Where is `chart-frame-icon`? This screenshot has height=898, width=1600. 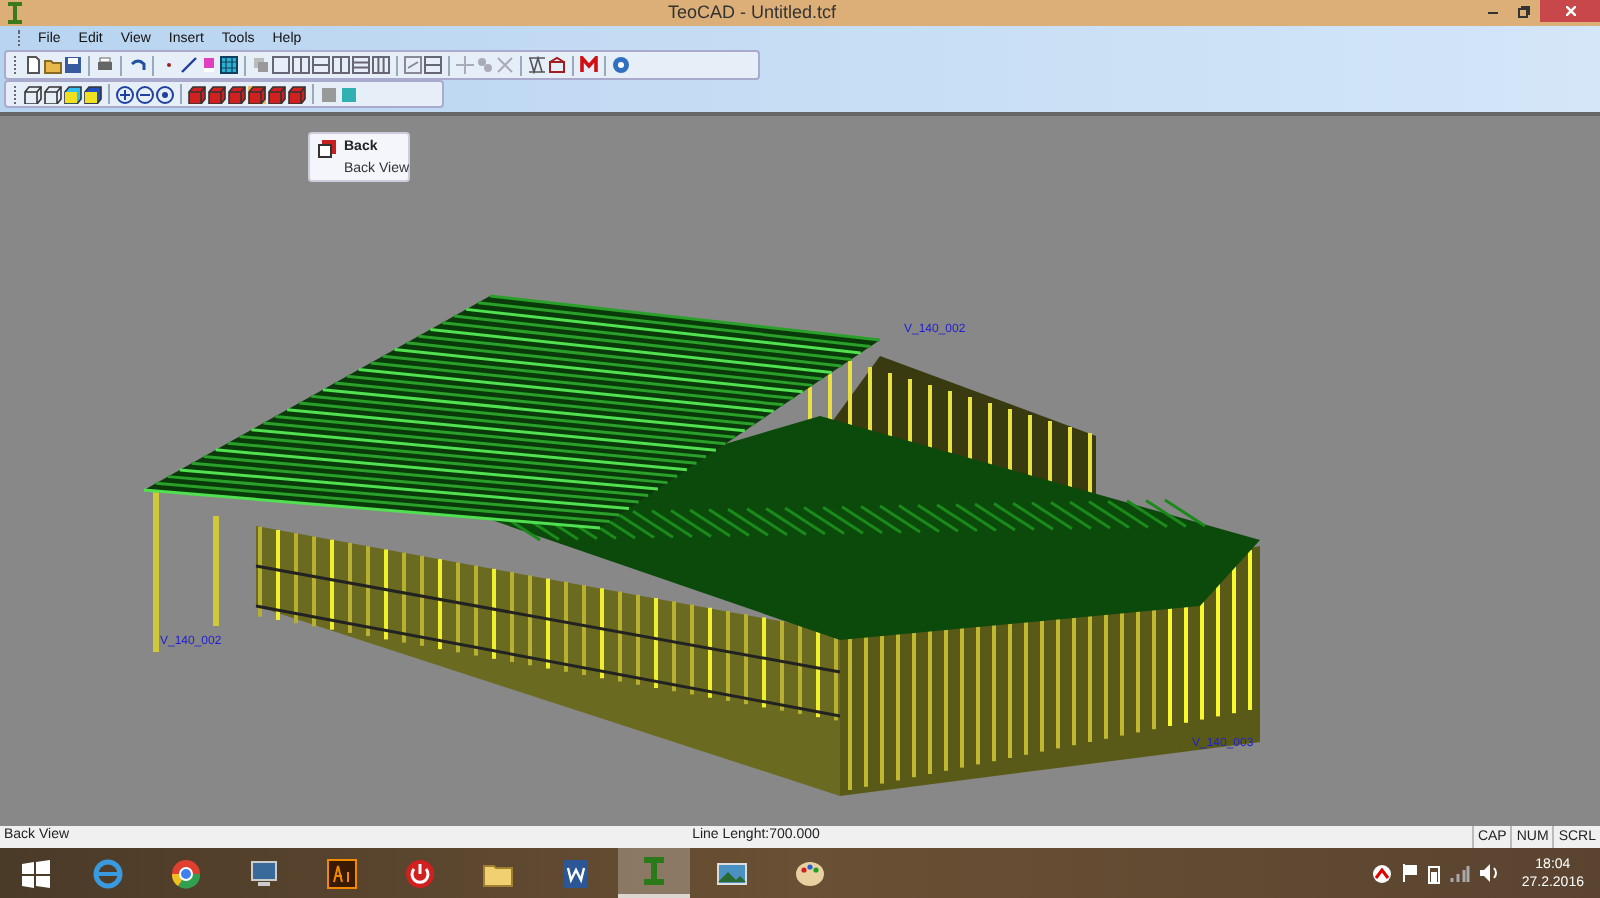 chart-frame-icon is located at coordinates (413, 65).